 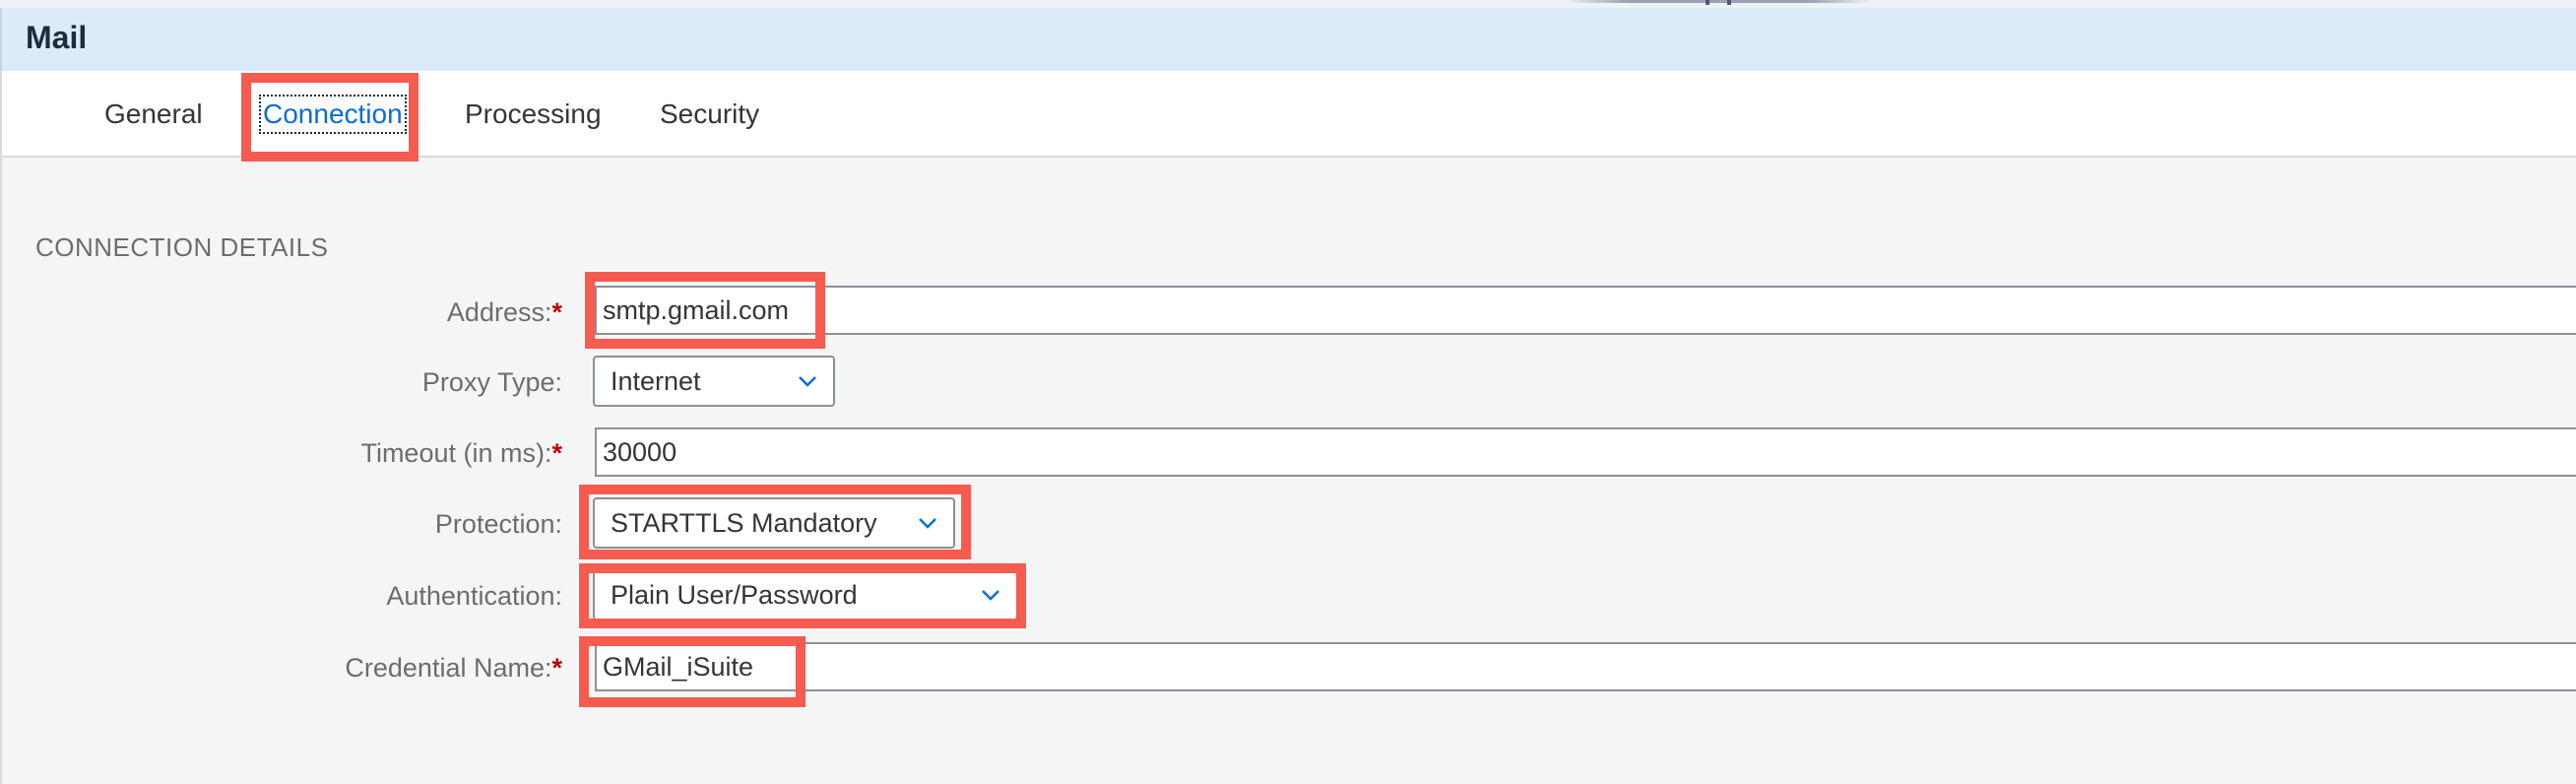 I want to click on credential-name-label-text: Credential Name:, so click(x=448, y=668).